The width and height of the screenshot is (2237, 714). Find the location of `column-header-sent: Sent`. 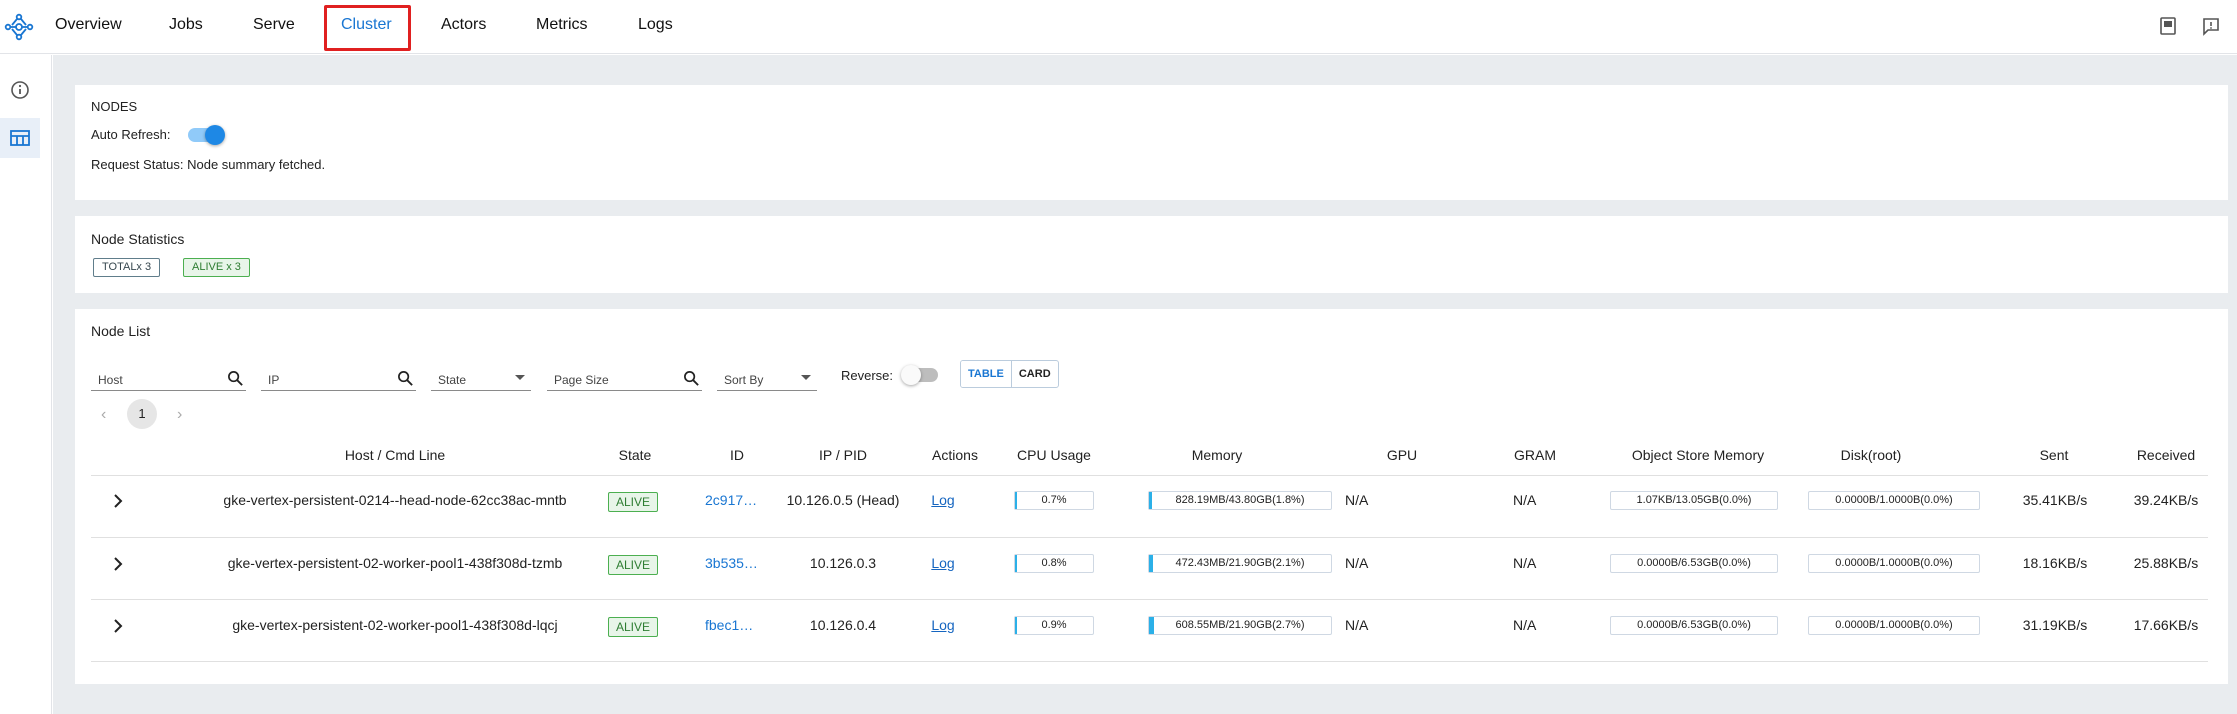

column-header-sent: Sent is located at coordinates (2054, 455).